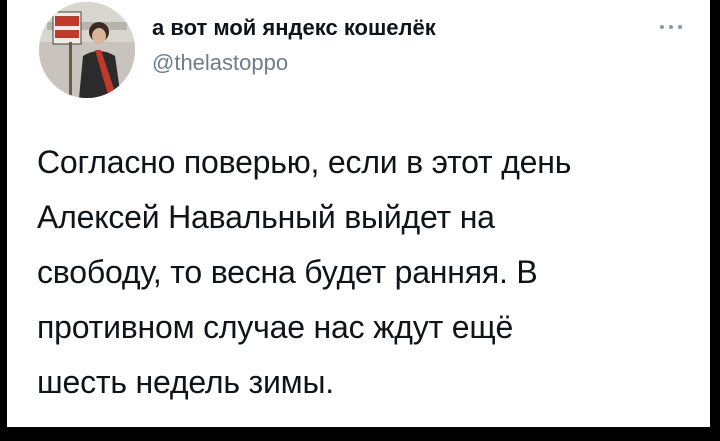 This screenshot has width=720, height=441. What do you see at coordinates (287, 272) in the screenshot?
I see `tweet-text-line: свободу, то весна будет ранняя. В` at bounding box center [287, 272].